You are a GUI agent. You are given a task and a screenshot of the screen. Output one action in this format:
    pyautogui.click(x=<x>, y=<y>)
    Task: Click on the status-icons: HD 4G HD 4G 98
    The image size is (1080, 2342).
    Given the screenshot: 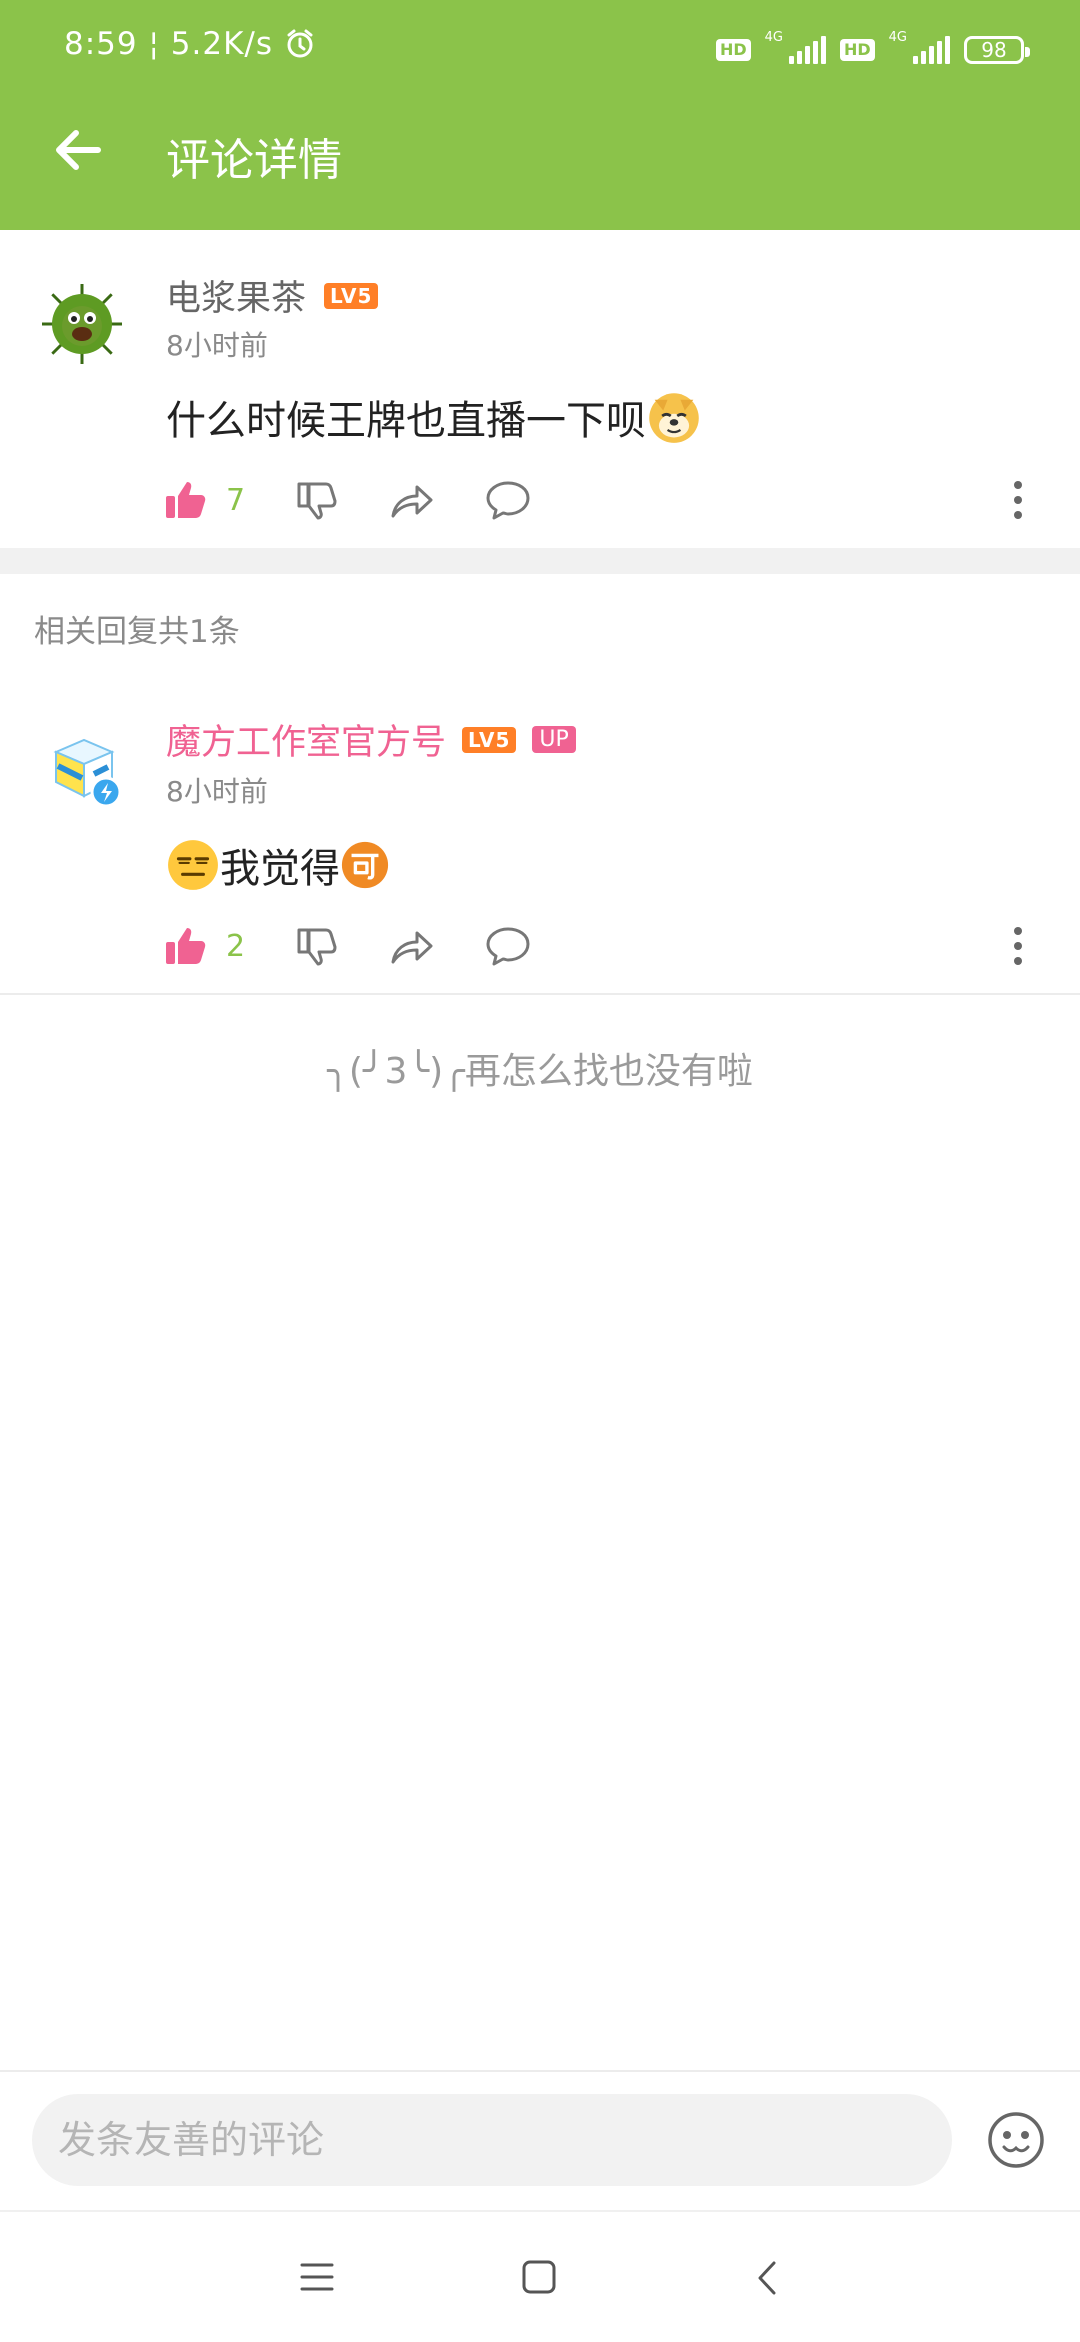 What is the action you would take?
    pyautogui.click(x=872, y=50)
    